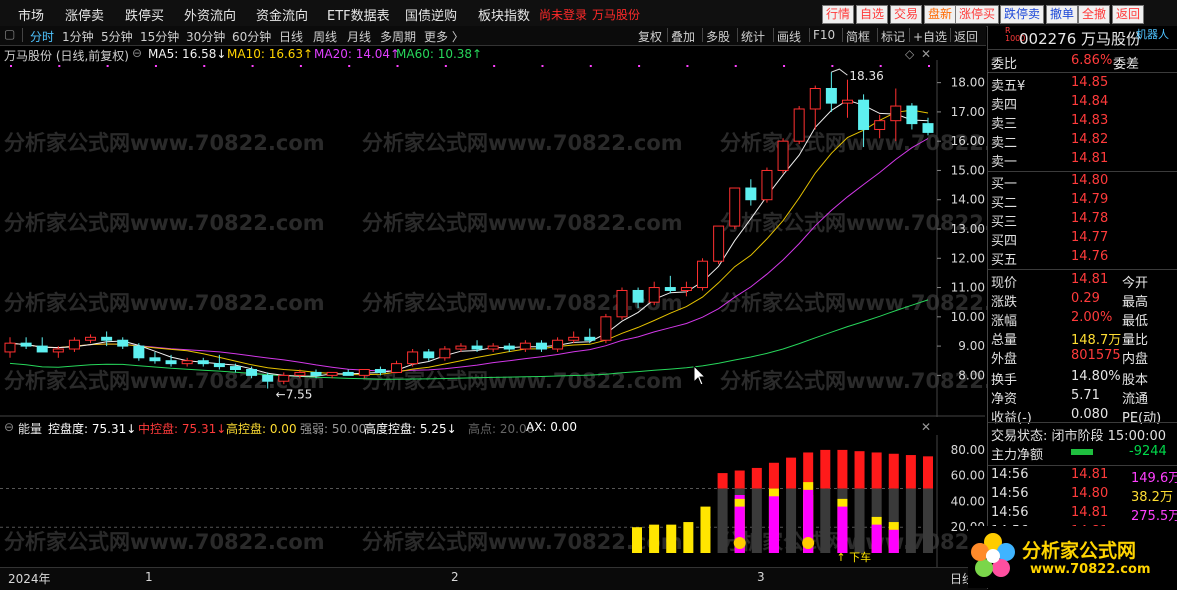  I want to click on top-button-8: 返回, so click(1128, 14).